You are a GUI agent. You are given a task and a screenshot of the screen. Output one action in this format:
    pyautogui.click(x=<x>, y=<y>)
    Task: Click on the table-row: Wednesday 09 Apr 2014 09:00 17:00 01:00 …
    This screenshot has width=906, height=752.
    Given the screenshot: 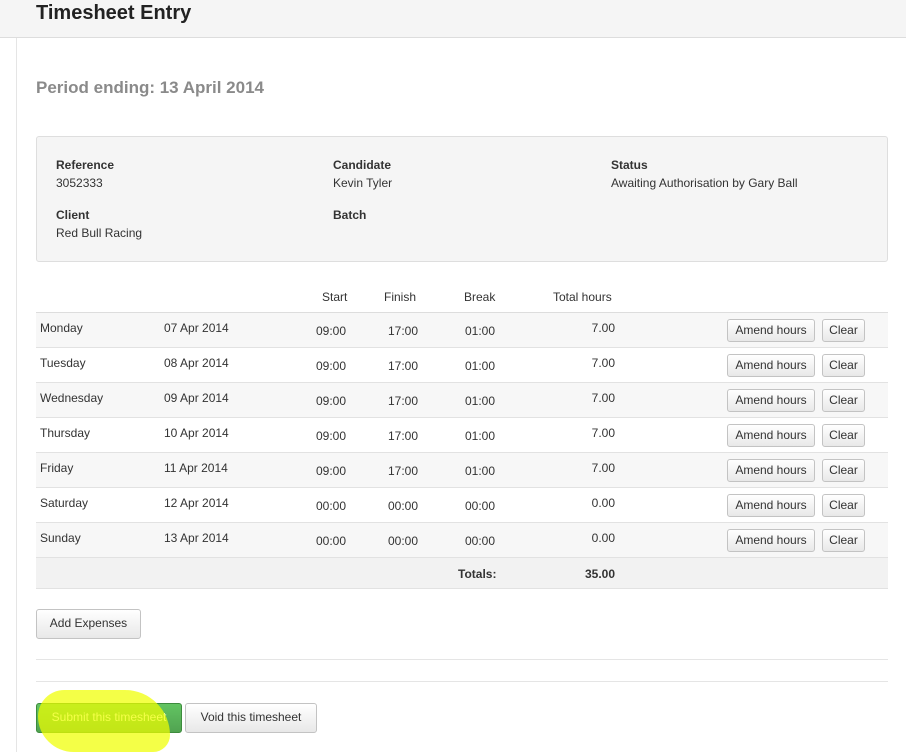 What is the action you would take?
    pyautogui.click(x=462, y=400)
    